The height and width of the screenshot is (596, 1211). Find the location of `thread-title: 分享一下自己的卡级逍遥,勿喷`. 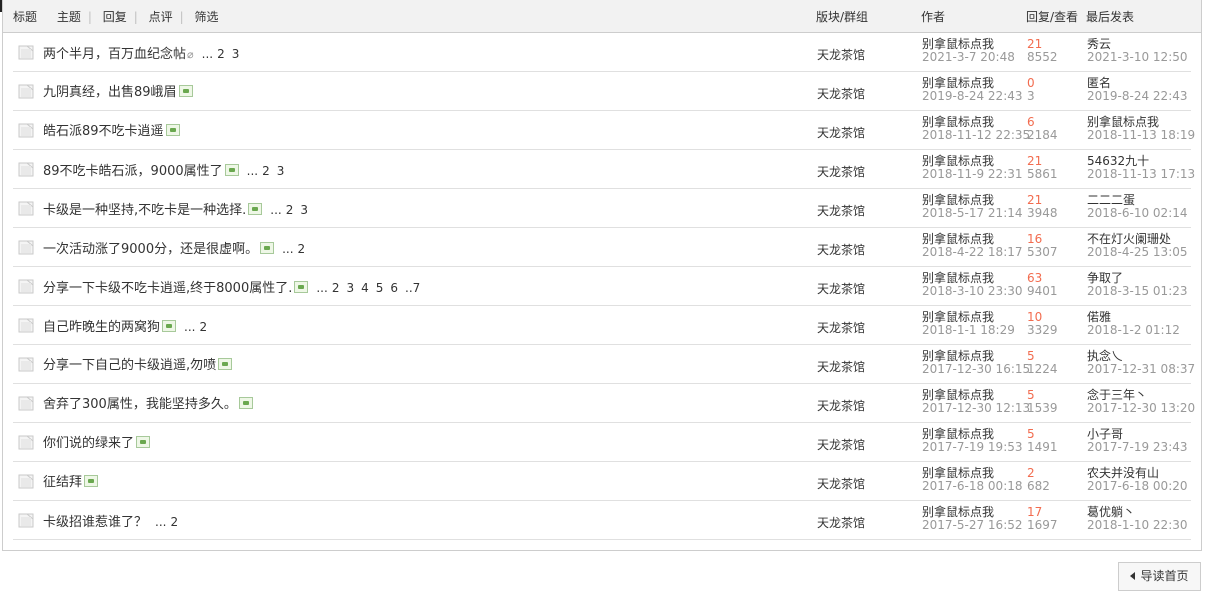

thread-title: 分享一下自己的卡级逍遥,勿喷 is located at coordinates (138, 366).